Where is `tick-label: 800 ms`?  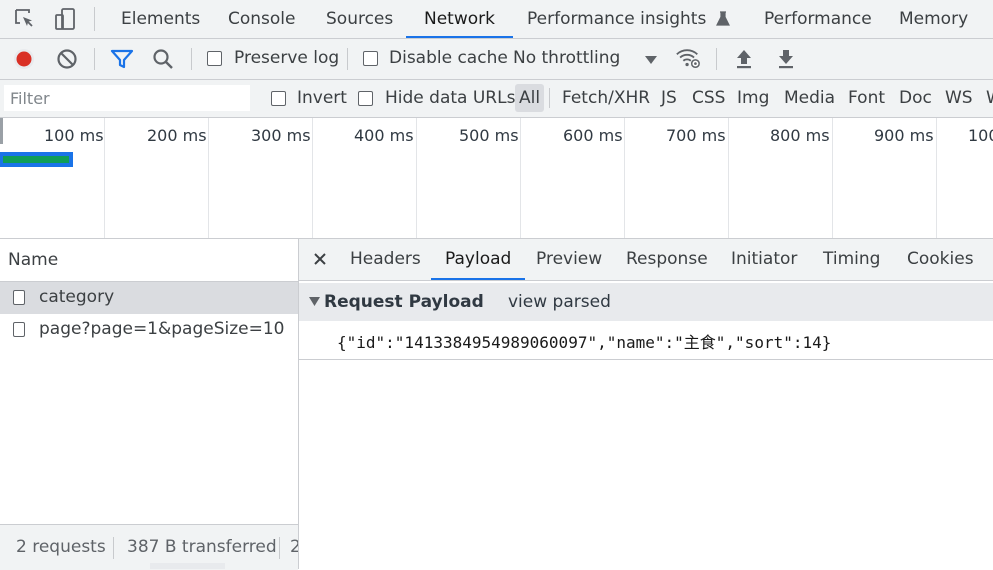
tick-label: 800 ms is located at coordinates (800, 135).